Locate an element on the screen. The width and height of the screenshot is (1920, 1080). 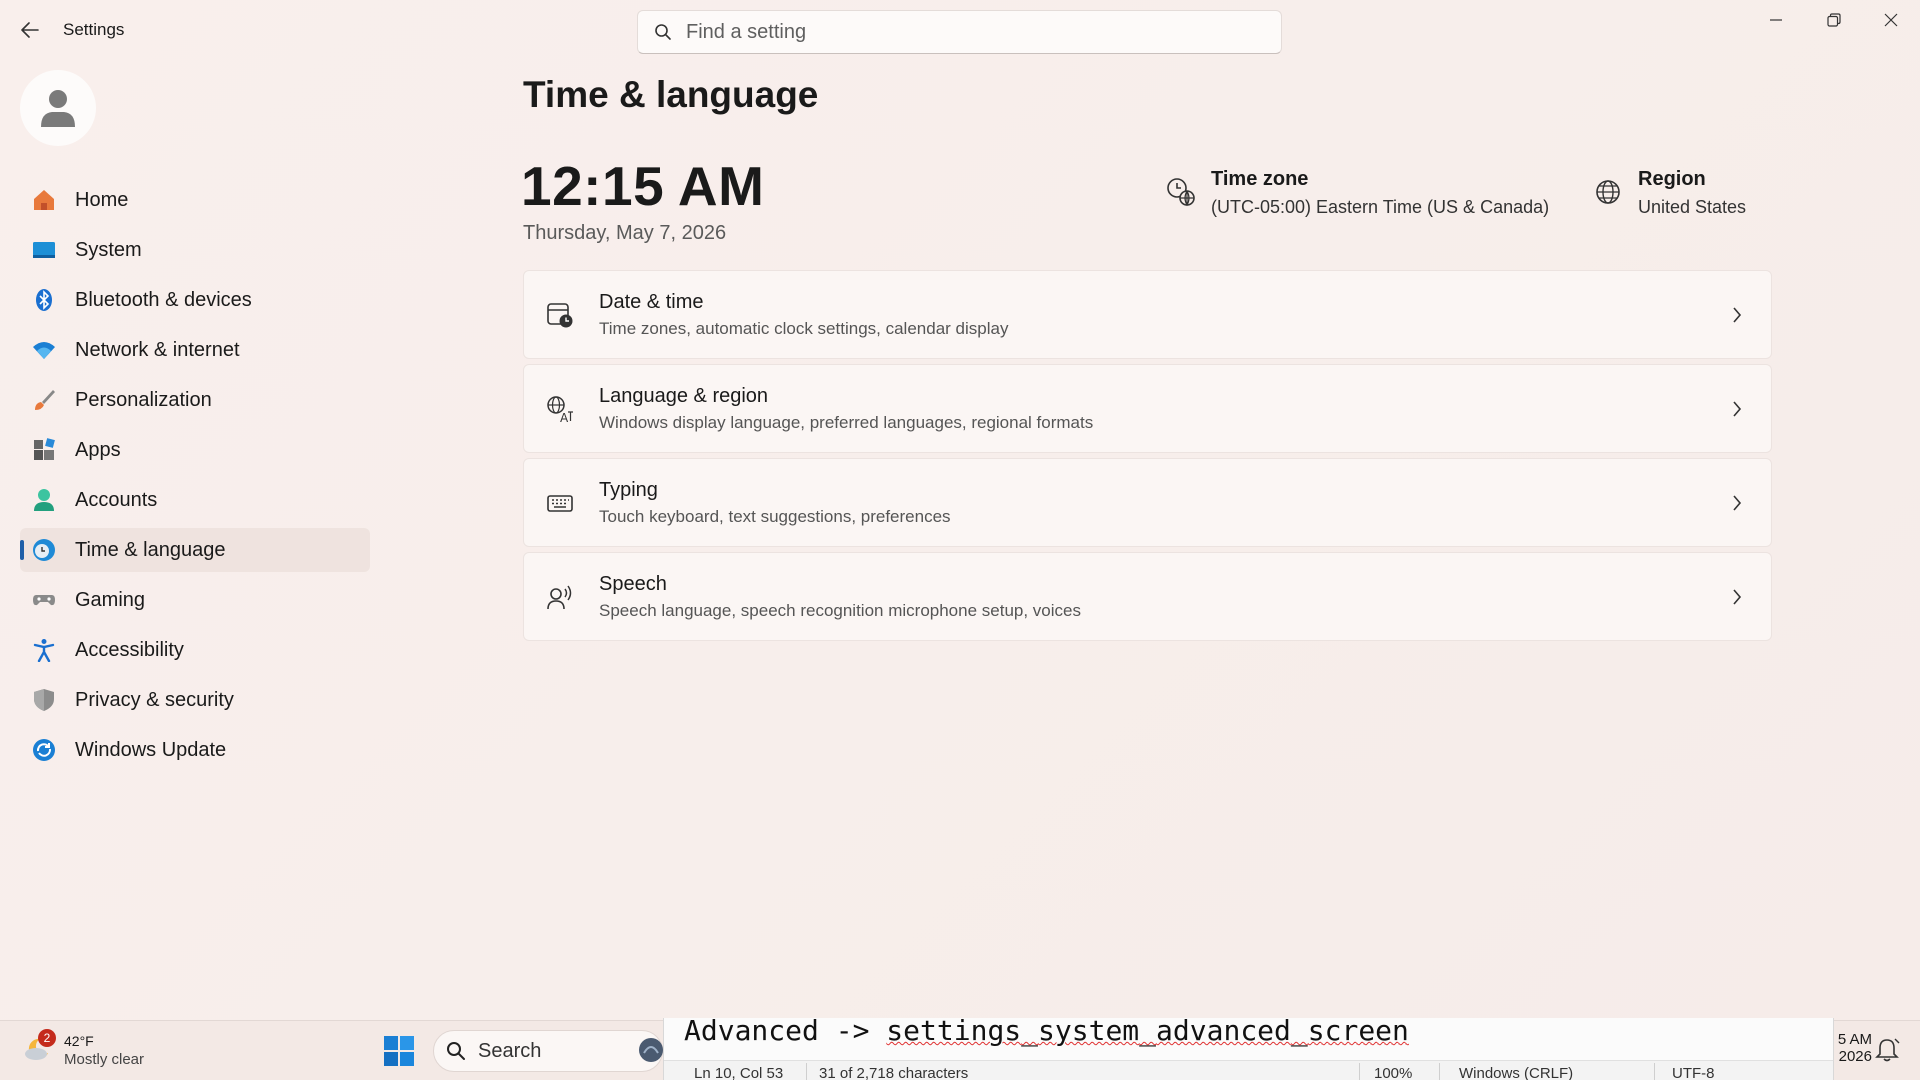
weather-temp: 42°F is located at coordinates (79, 1041).